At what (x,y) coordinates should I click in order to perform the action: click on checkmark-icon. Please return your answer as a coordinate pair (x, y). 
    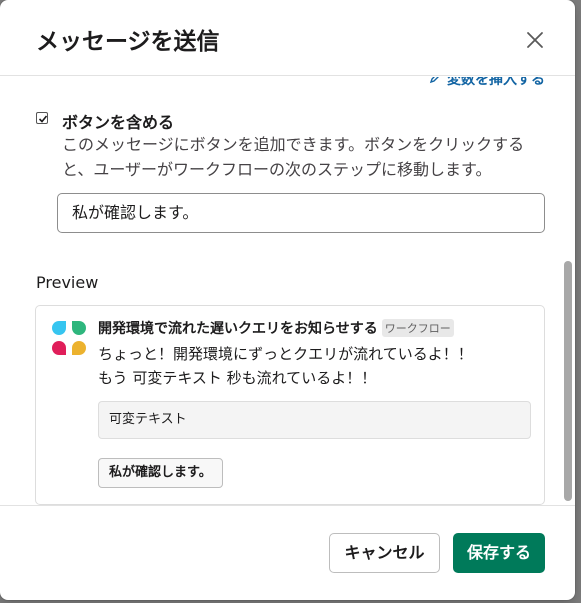
    Looking at the image, I should click on (43, 119).